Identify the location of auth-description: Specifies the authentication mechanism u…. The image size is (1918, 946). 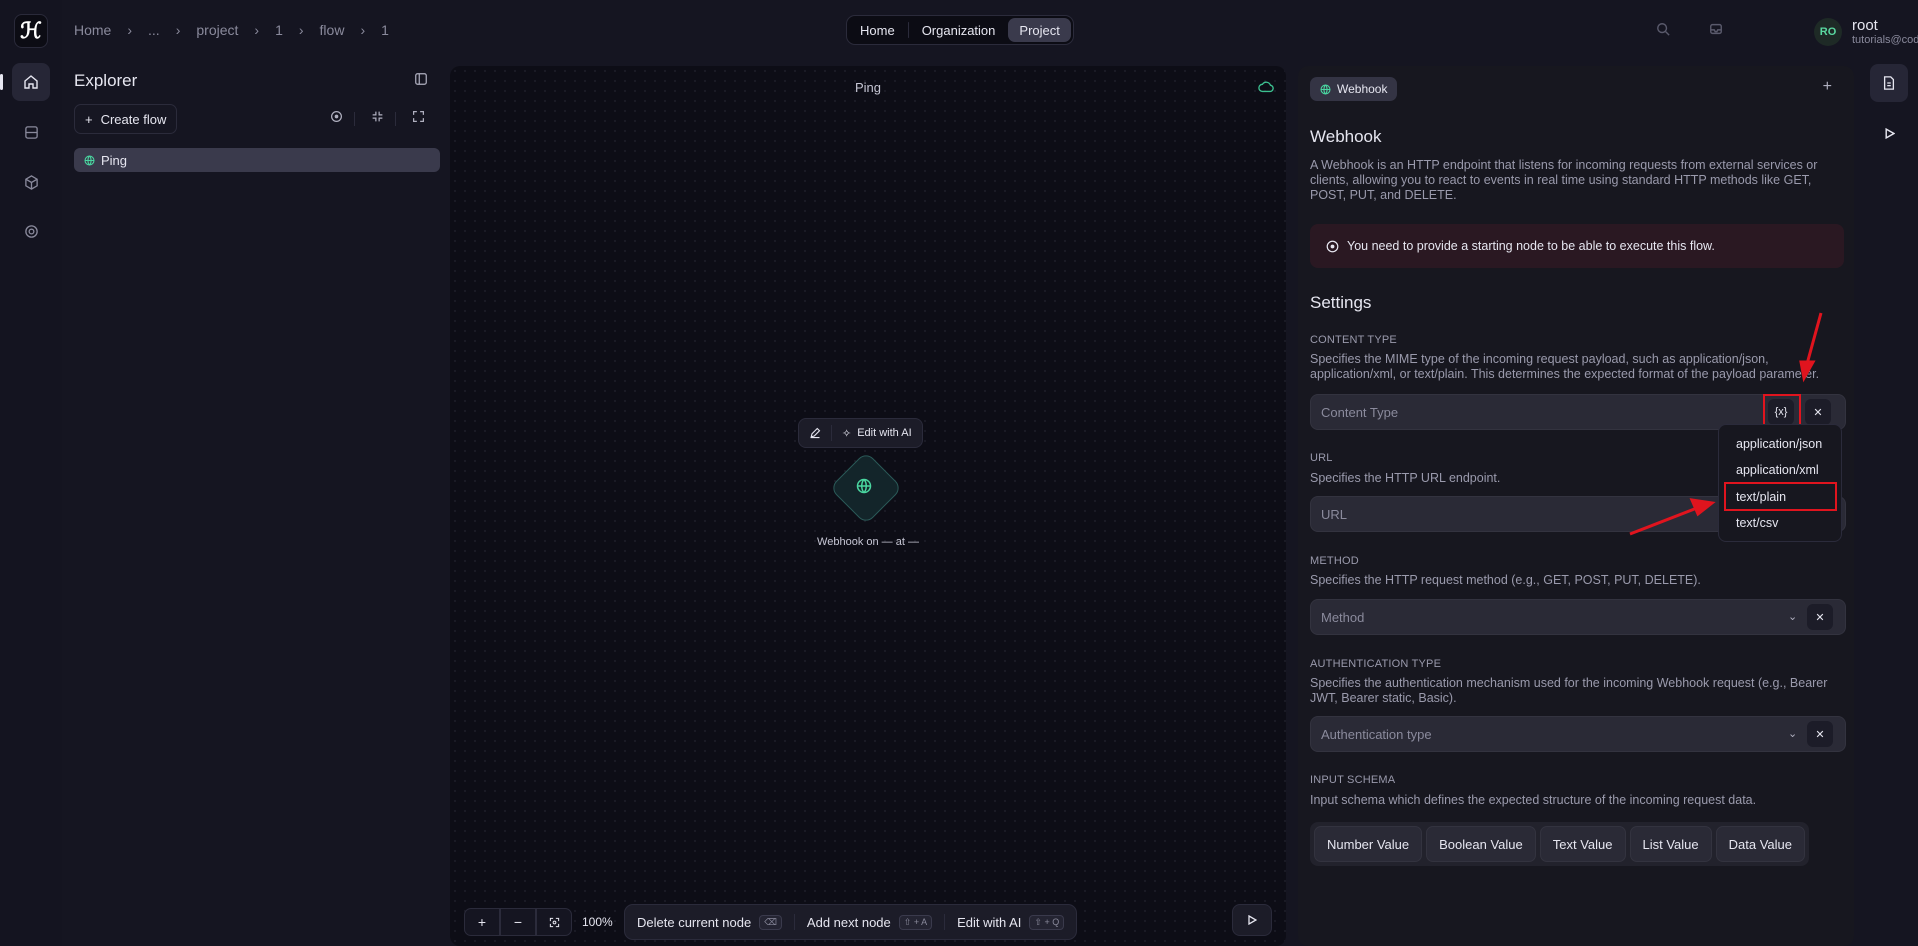
(1569, 690).